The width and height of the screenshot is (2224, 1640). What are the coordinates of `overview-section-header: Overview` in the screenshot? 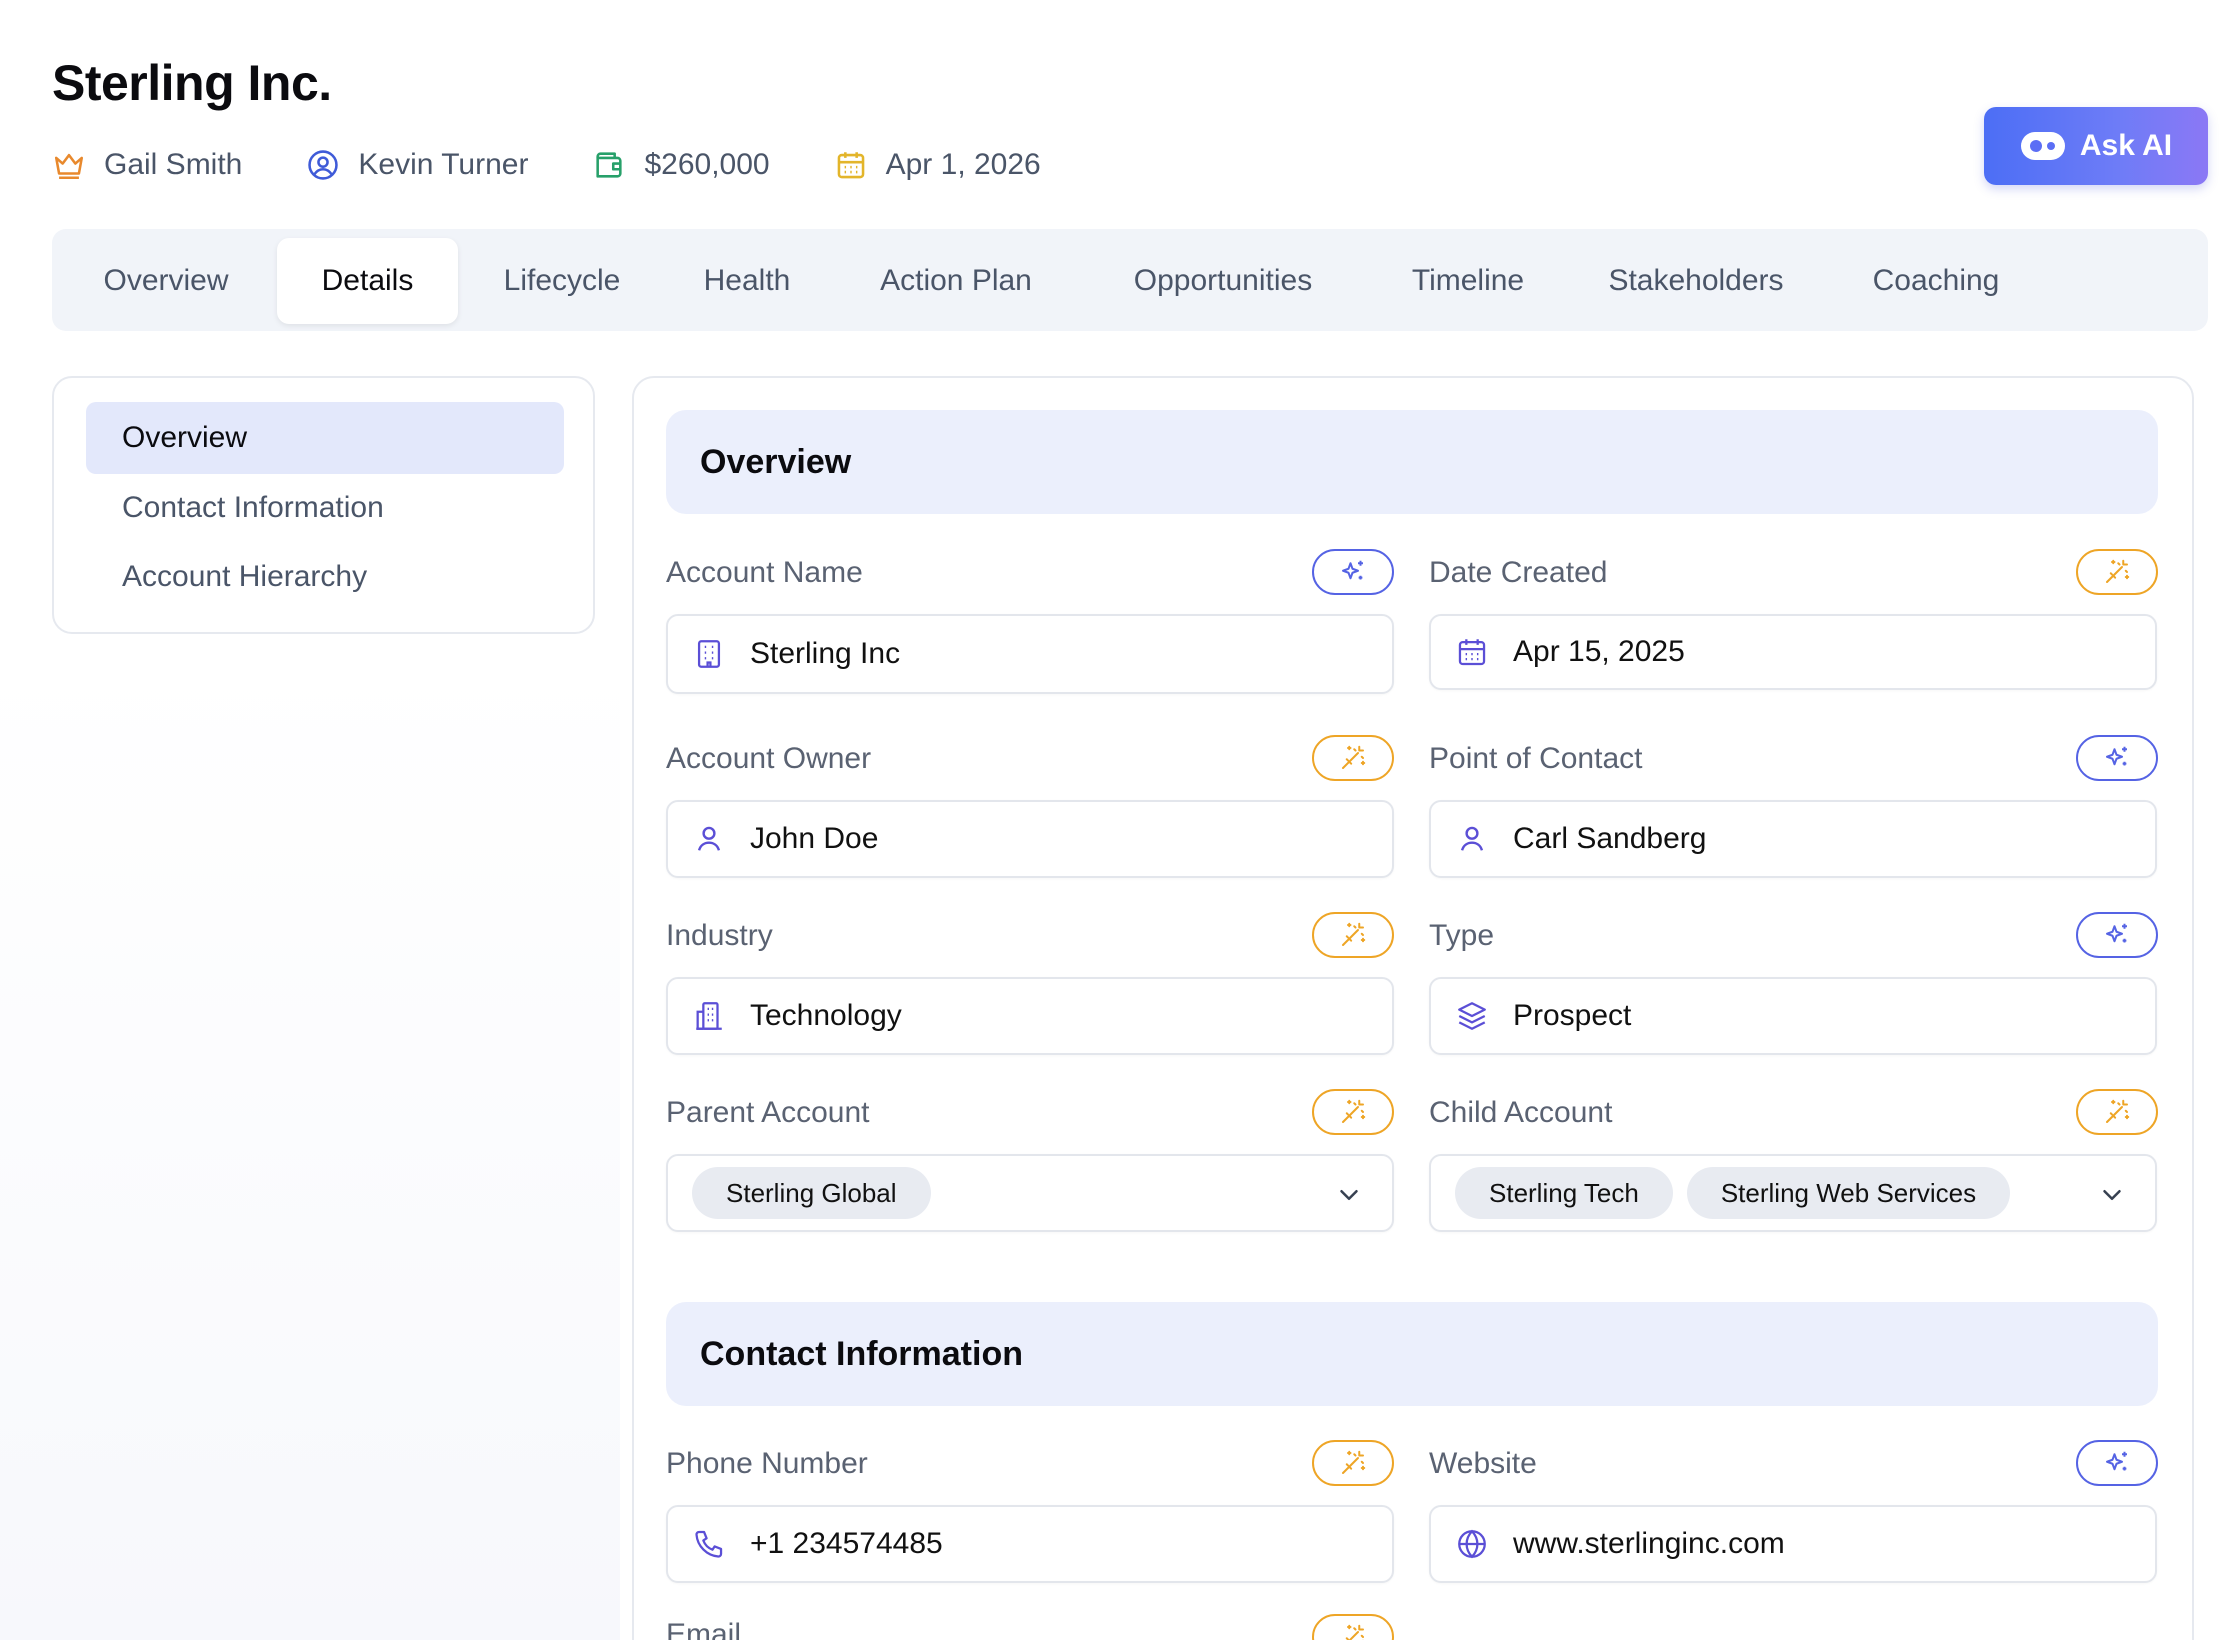 It's located at (1412, 462).